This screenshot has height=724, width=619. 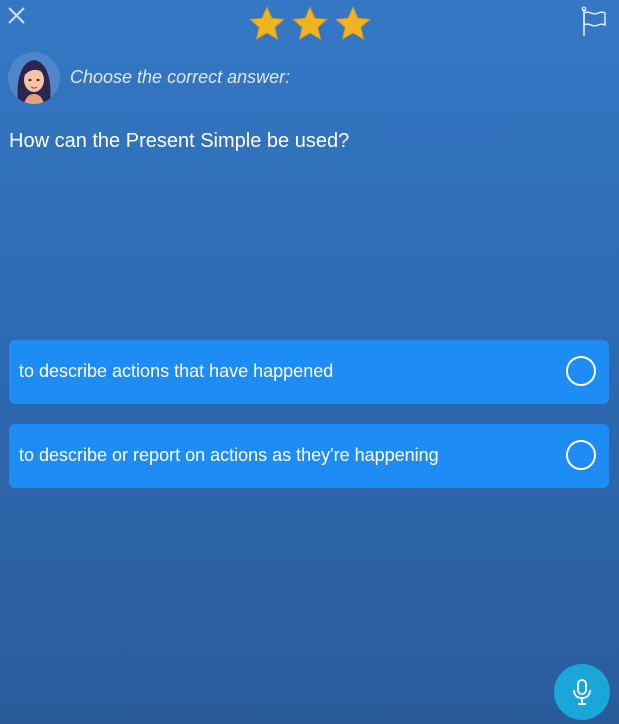 I want to click on answer-option-1: to describe actions that have happened, so click(x=309, y=372).